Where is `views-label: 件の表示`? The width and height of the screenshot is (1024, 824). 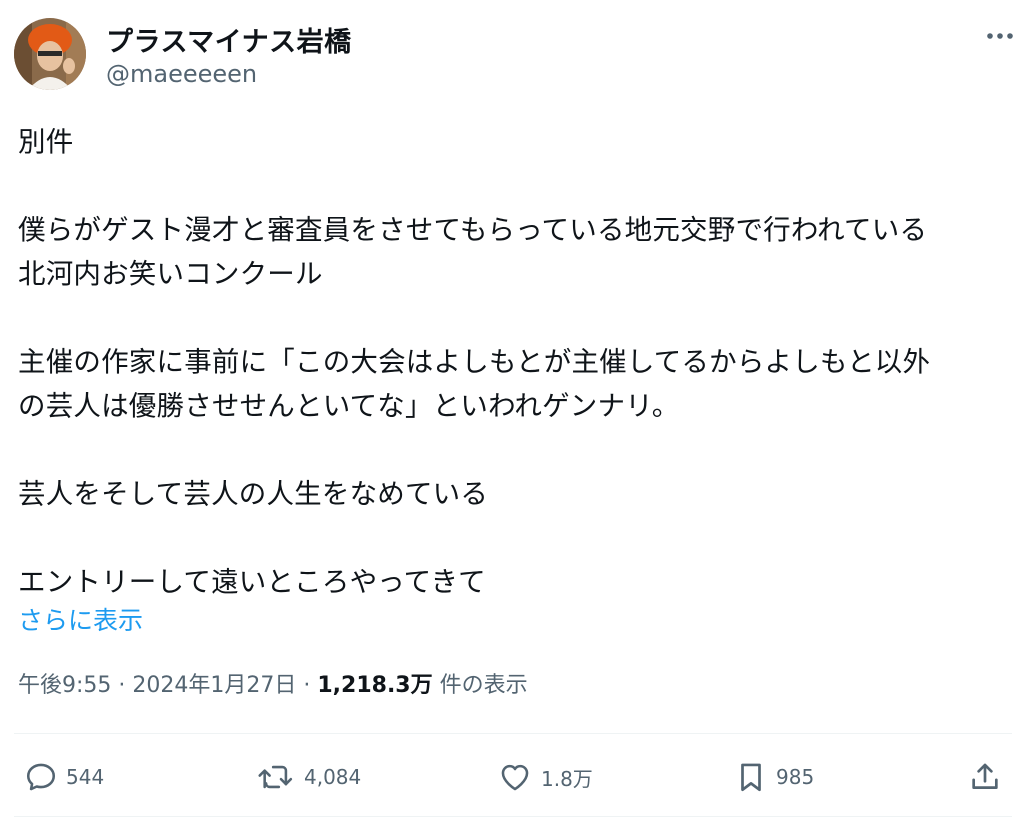 views-label: 件の表示 is located at coordinates (483, 685).